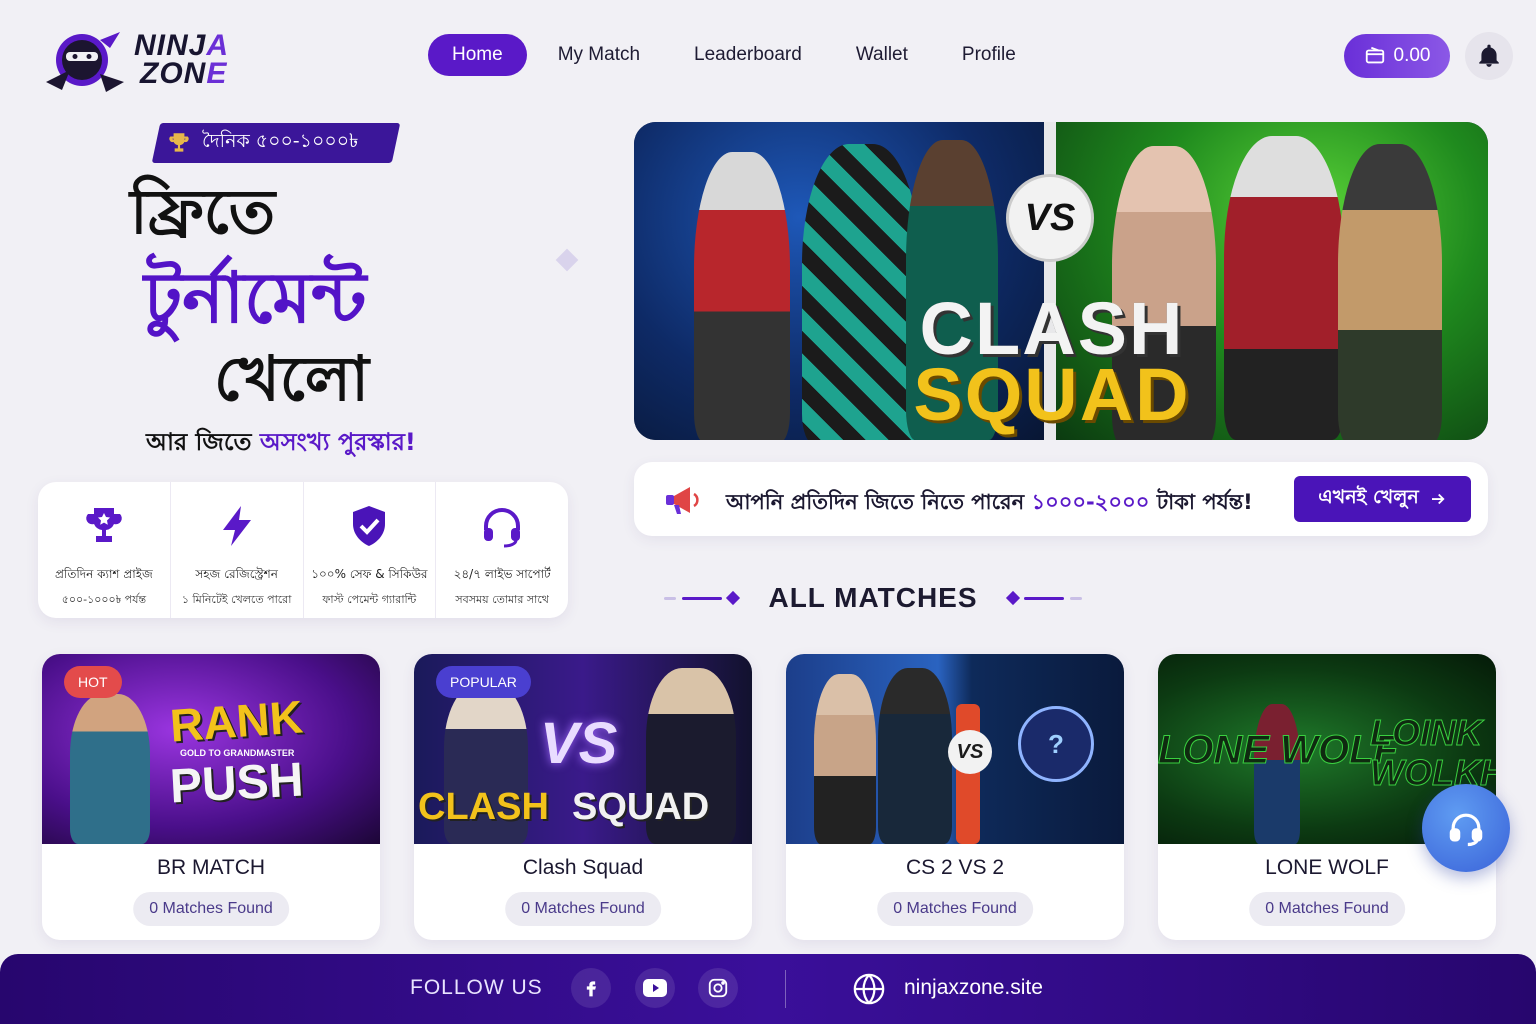  Describe the element at coordinates (583, 749) in the screenshot. I see `match-card-image: VS CLASH SQUAD POPULAR` at that location.